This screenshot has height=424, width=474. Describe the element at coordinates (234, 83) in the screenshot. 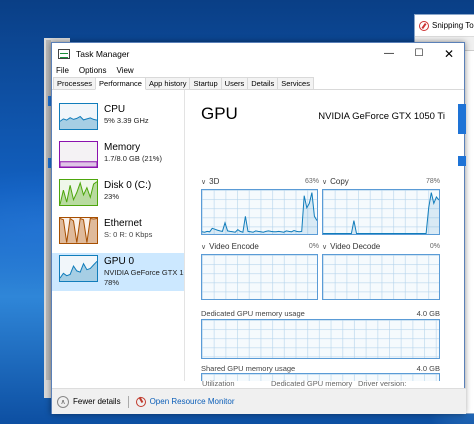

I see `tab-users: Users` at that location.